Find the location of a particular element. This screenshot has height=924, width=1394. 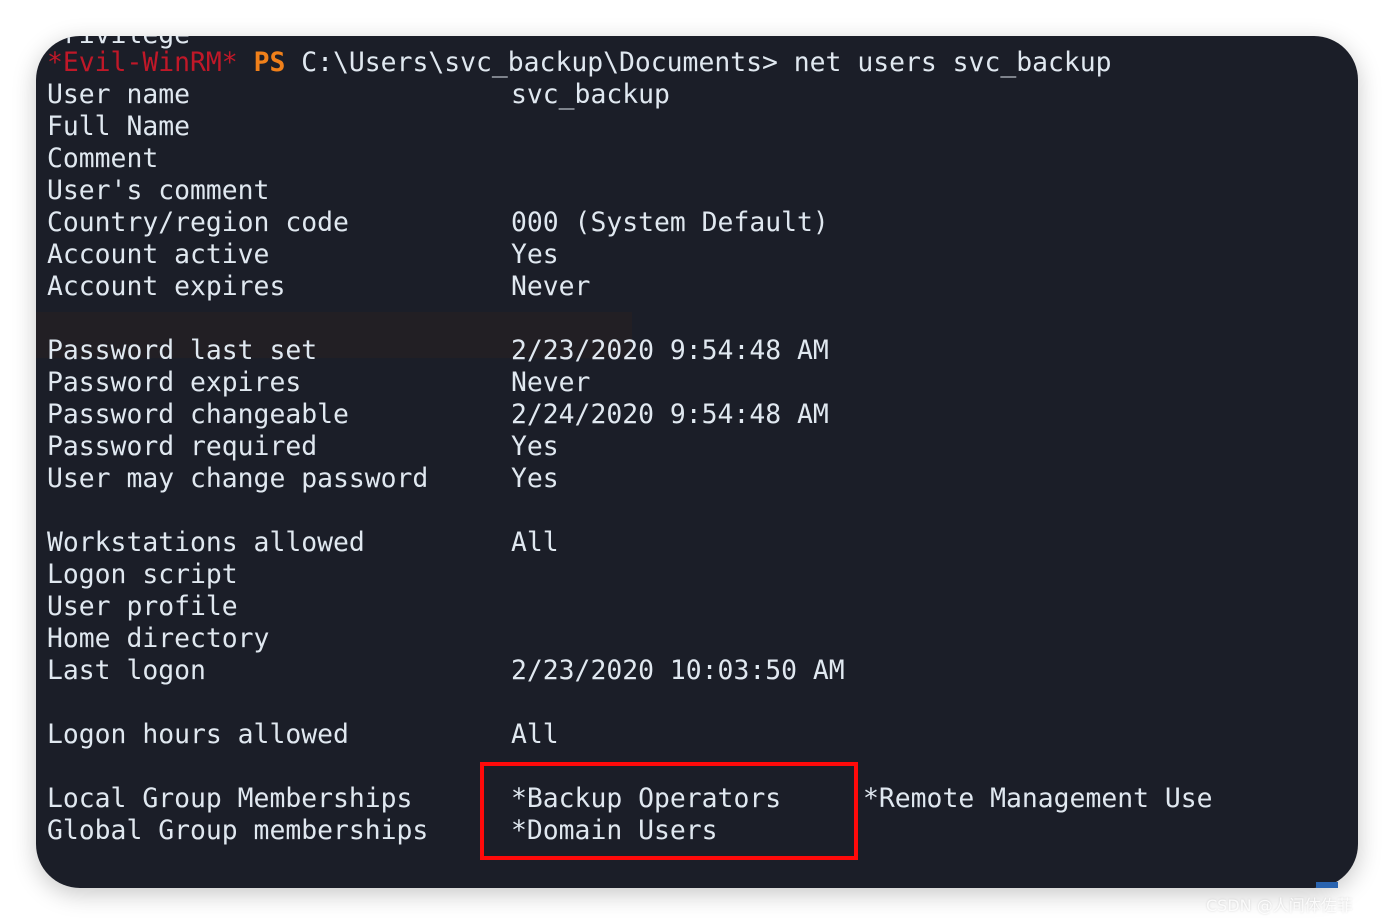

row-label: Full Name is located at coordinates (118, 126).